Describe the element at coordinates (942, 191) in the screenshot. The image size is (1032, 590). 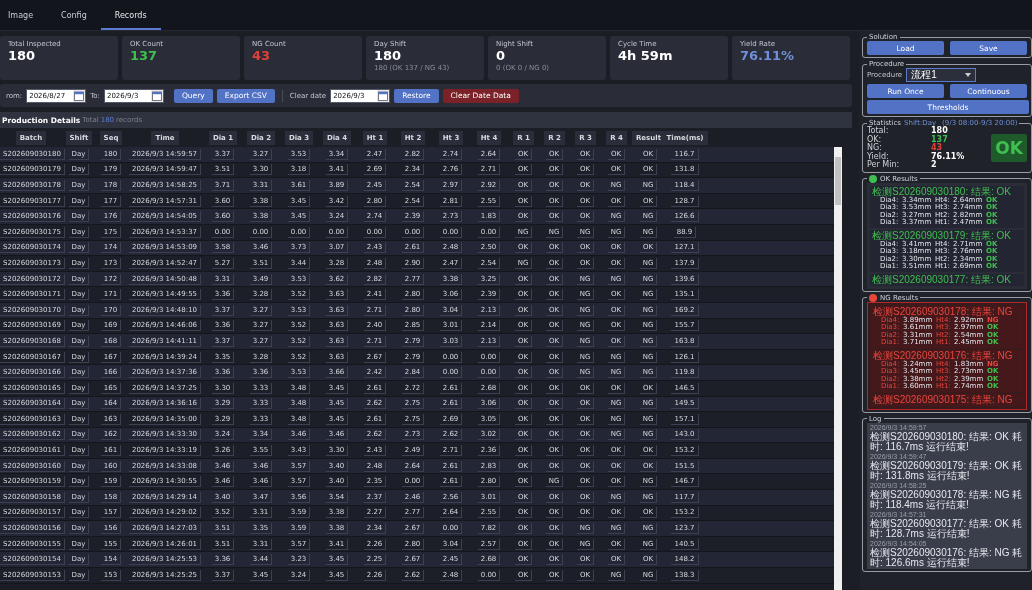
I see `result-header: 检测S202609030180: 结果: OK` at that location.